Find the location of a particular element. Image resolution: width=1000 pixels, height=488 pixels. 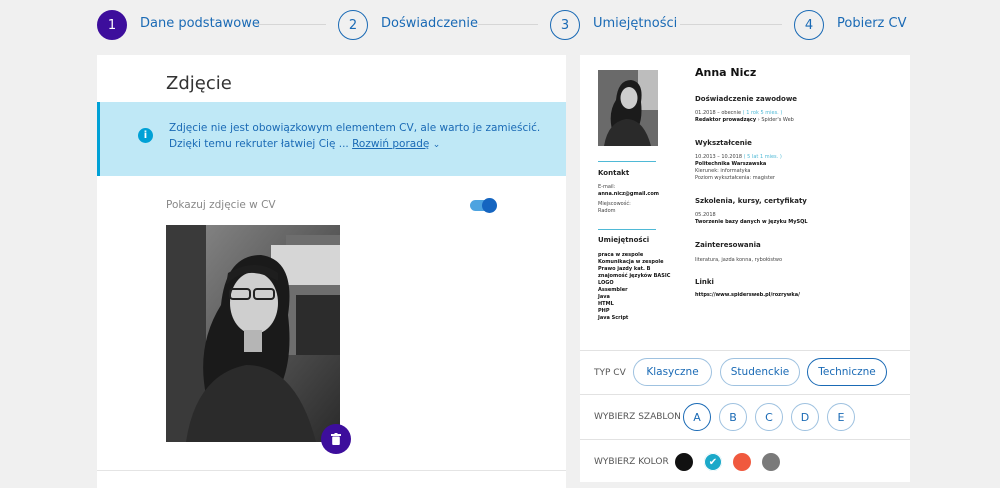

cv-city-label: Miejscowość: is located at coordinates (614, 204).